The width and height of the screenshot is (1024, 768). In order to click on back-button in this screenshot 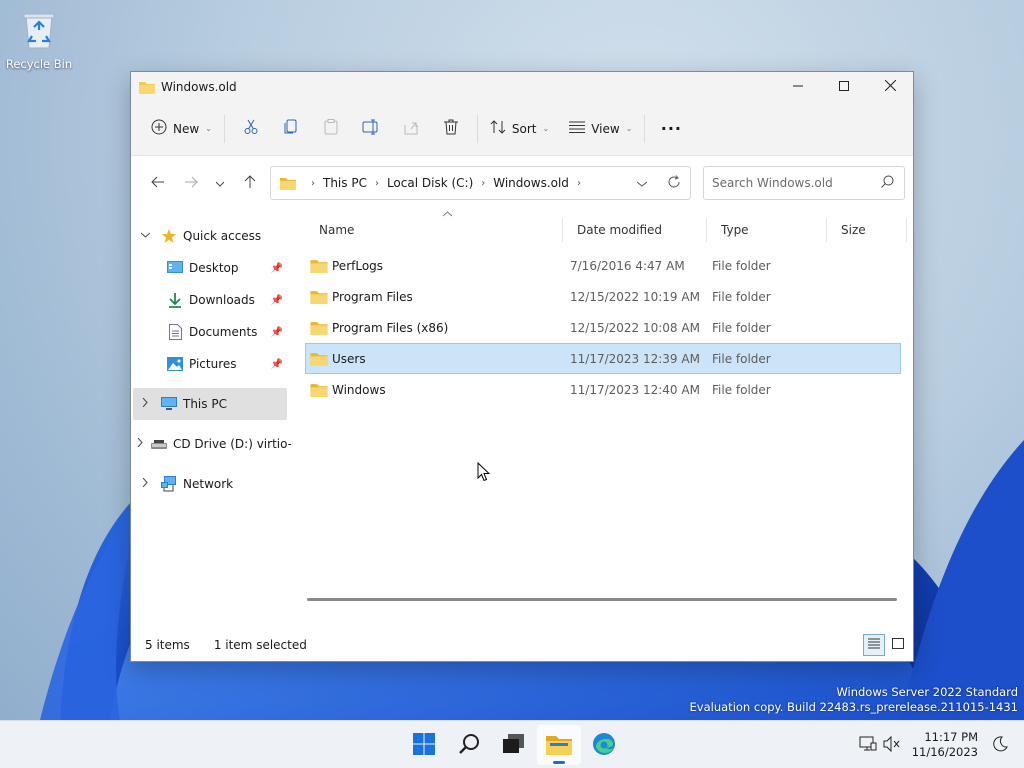, I will do `click(157, 183)`.